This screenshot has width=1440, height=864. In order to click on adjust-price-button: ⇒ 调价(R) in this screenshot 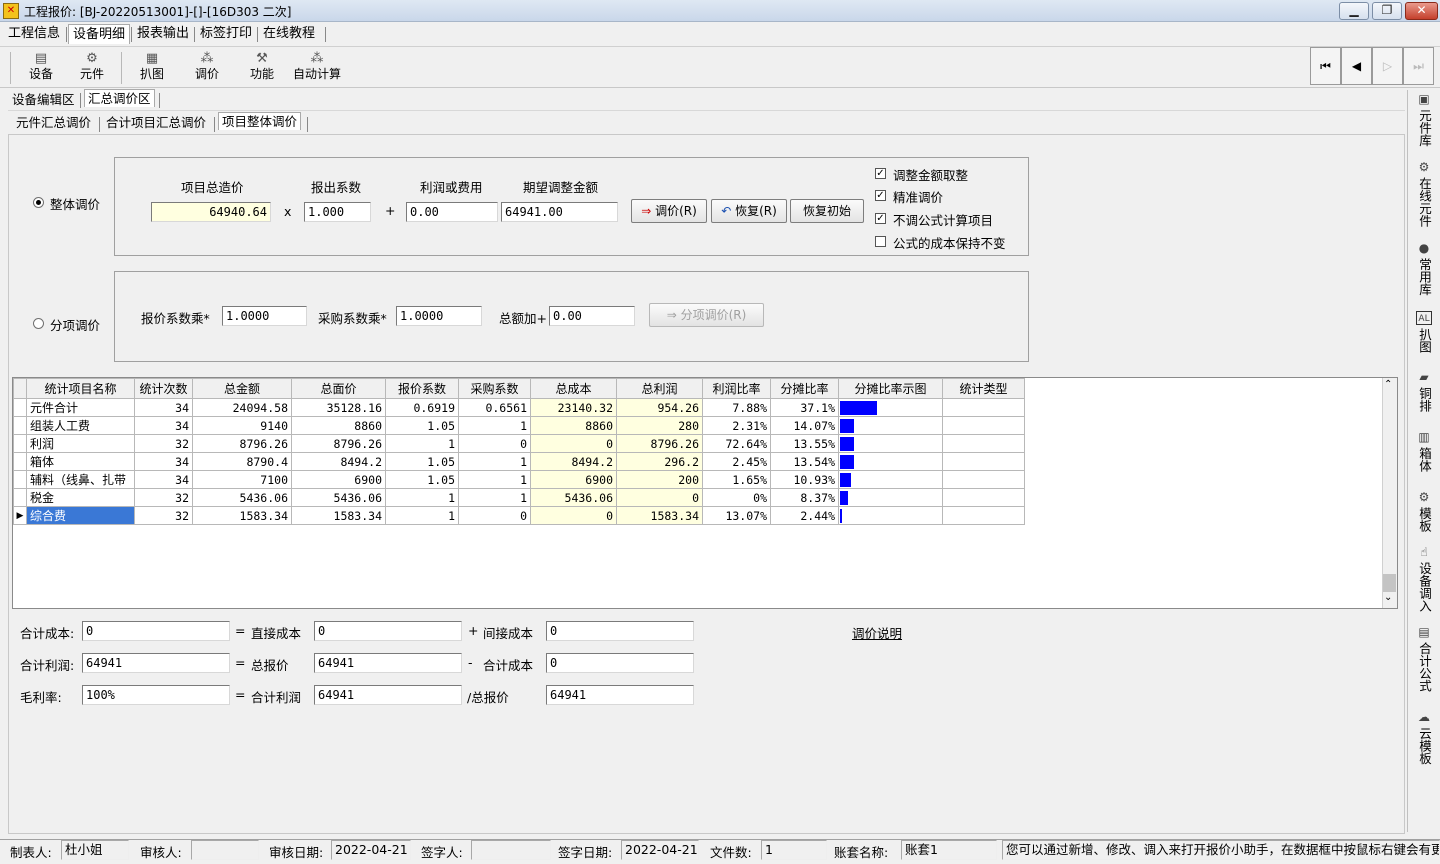, I will do `click(669, 211)`.